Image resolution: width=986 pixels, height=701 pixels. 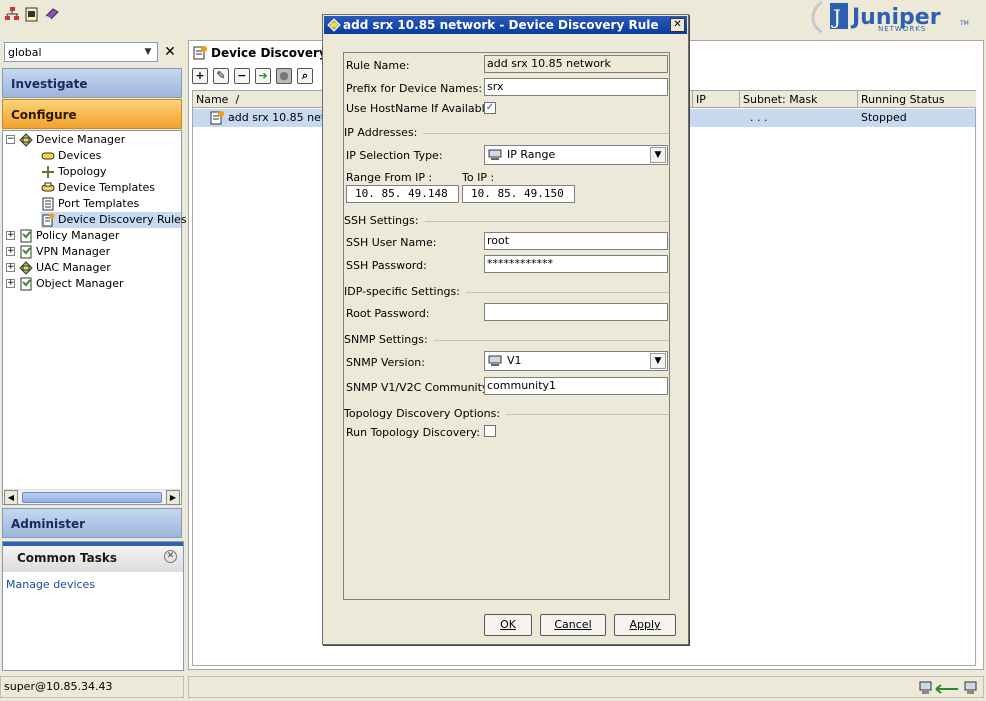 I want to click on run-icon: ➔, so click(x=263, y=76).